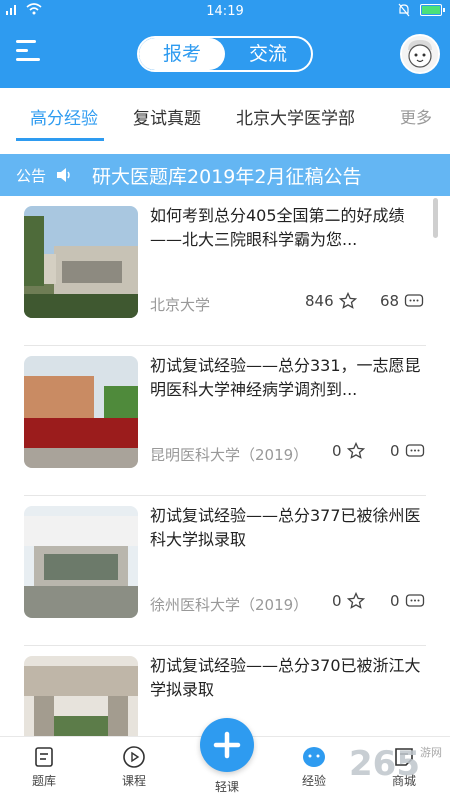  What do you see at coordinates (180, 305) in the screenshot?
I see `article-source: 北京大学` at bounding box center [180, 305].